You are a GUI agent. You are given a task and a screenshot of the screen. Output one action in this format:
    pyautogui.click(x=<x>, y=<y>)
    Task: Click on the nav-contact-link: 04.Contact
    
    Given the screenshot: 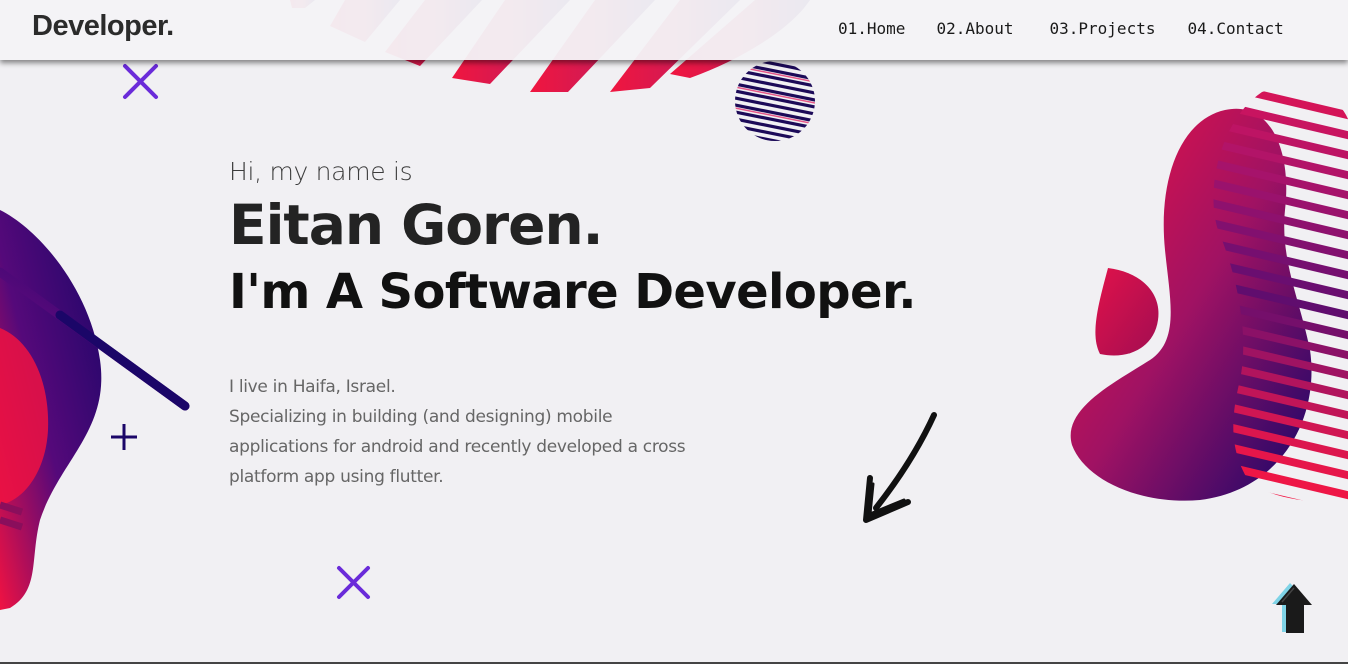 What is the action you would take?
    pyautogui.click(x=1235, y=28)
    